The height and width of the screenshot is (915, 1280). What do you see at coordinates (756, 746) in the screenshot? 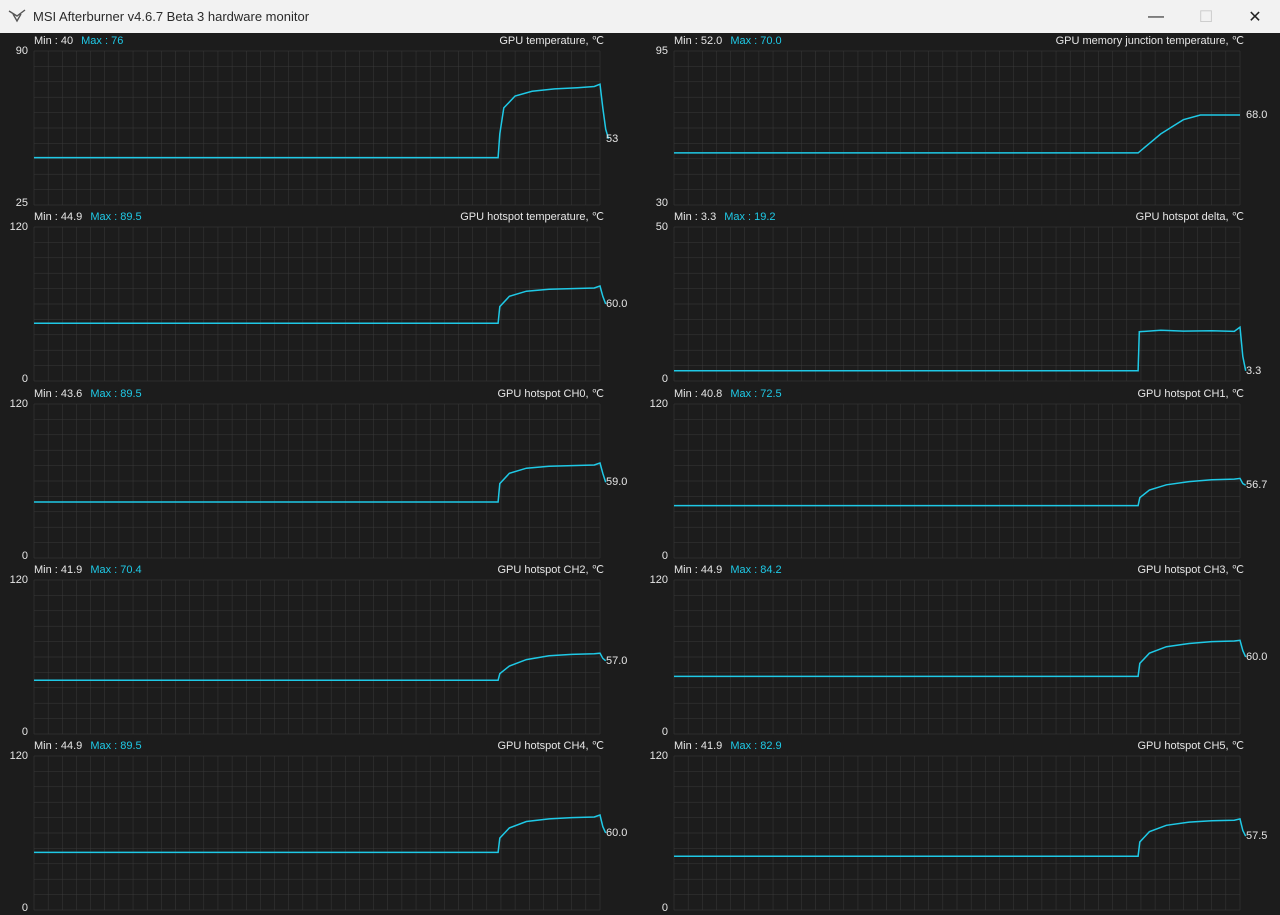
I see `max-value: Max : 82.9` at bounding box center [756, 746].